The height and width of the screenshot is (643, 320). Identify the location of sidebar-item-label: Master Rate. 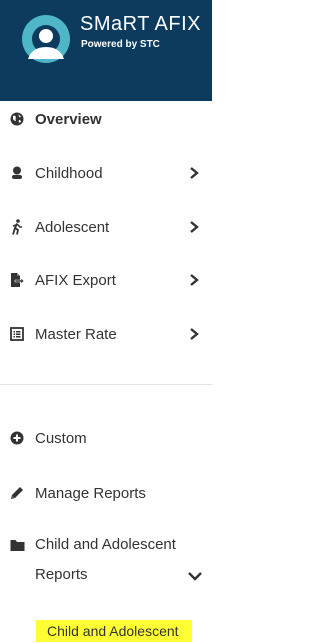
(76, 334).